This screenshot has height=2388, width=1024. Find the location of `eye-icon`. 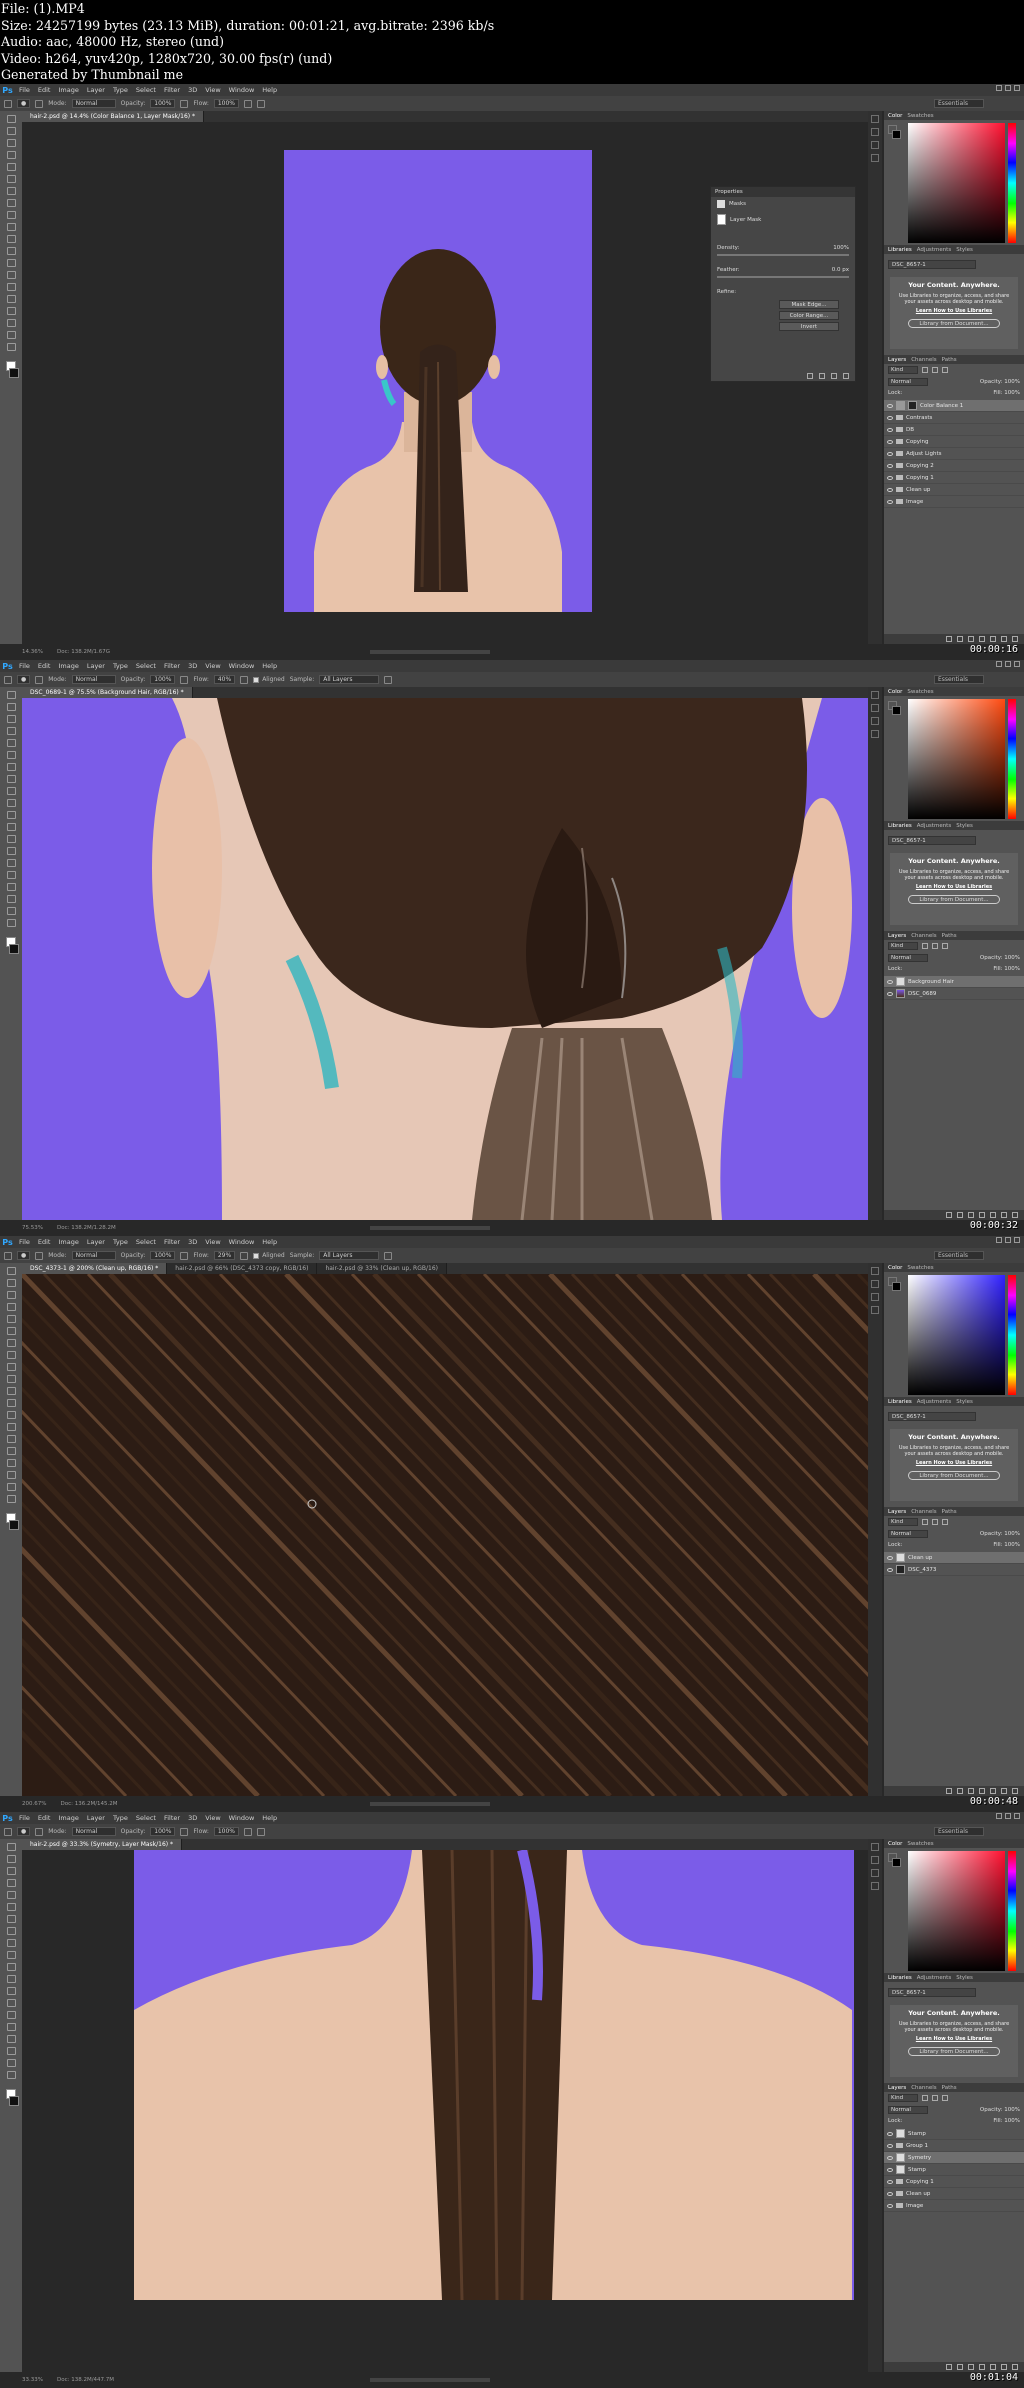

eye-icon is located at coordinates (890, 489).